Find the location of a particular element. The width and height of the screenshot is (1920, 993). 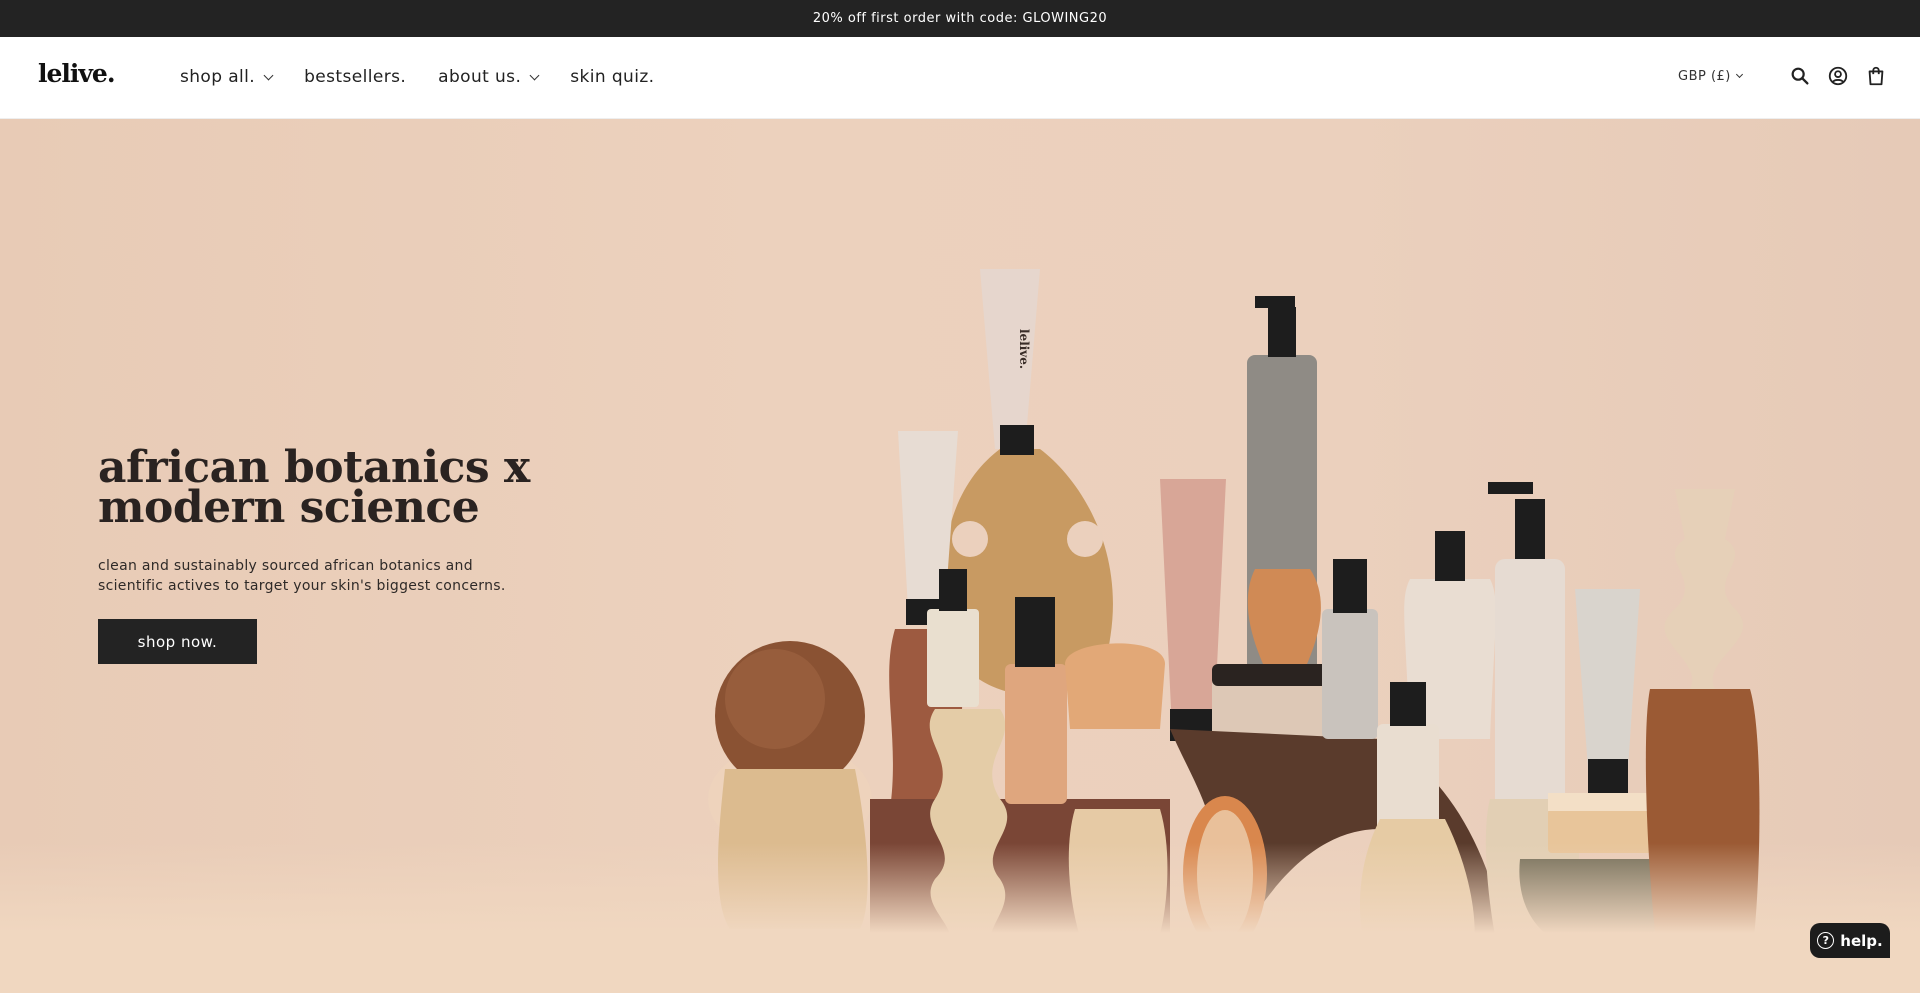

search-icon is located at coordinates (1800, 76).